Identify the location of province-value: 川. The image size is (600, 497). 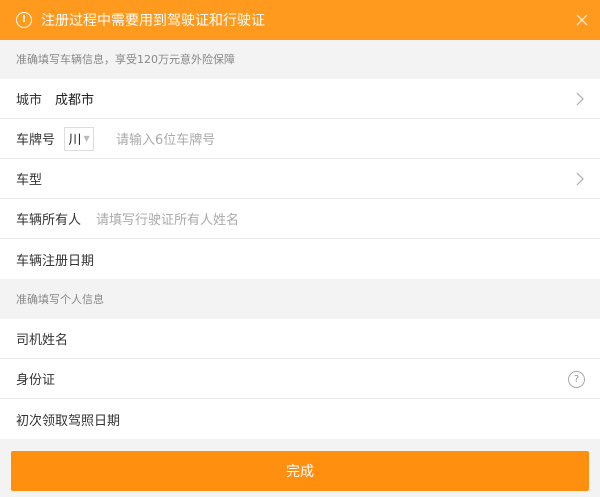
(75, 140).